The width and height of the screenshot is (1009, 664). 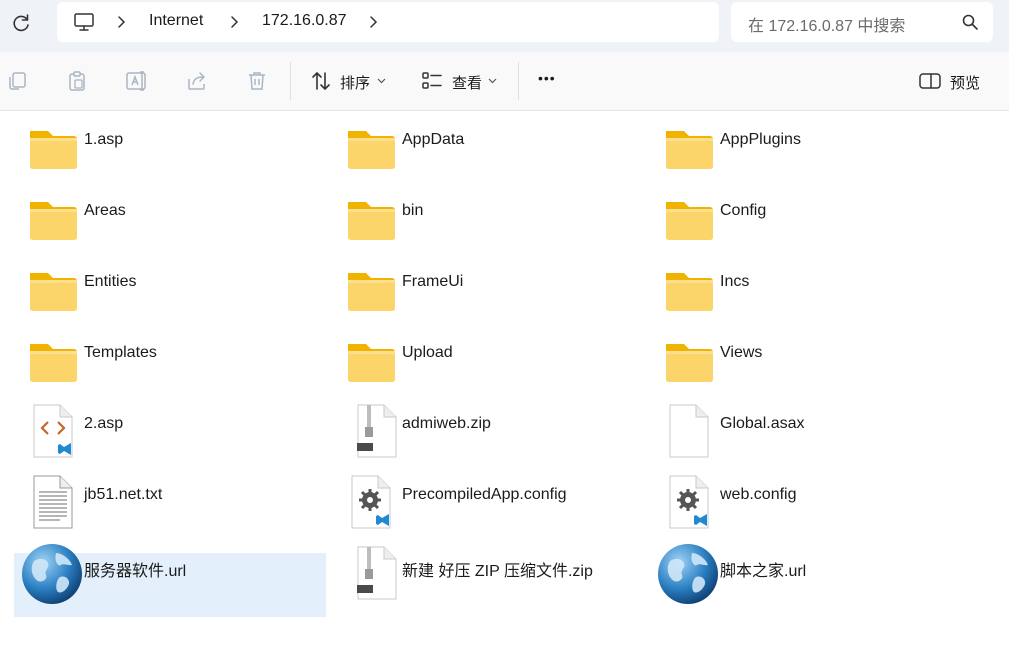 What do you see at coordinates (321, 81) in the screenshot?
I see `sort-icon` at bounding box center [321, 81].